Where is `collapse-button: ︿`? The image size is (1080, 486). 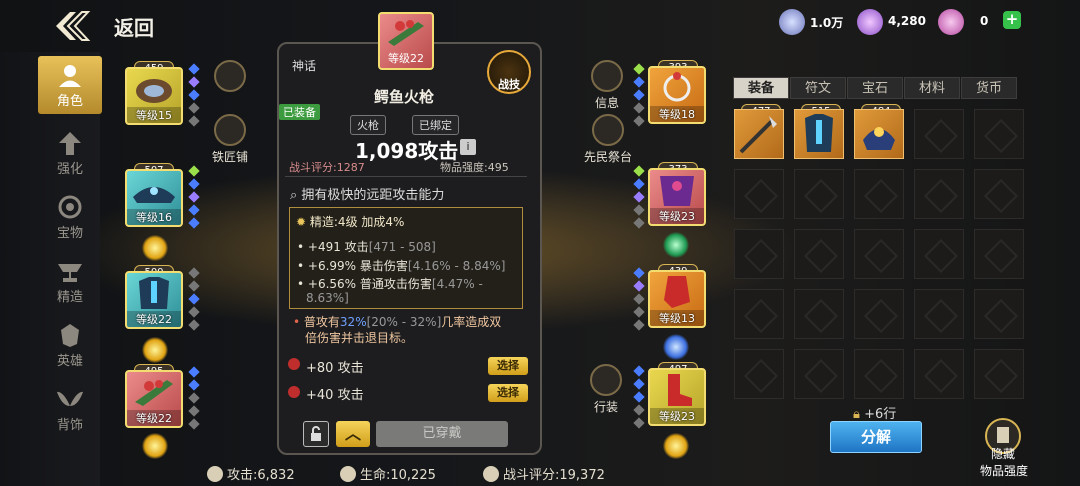
collapse-button: ︿ is located at coordinates (353, 434).